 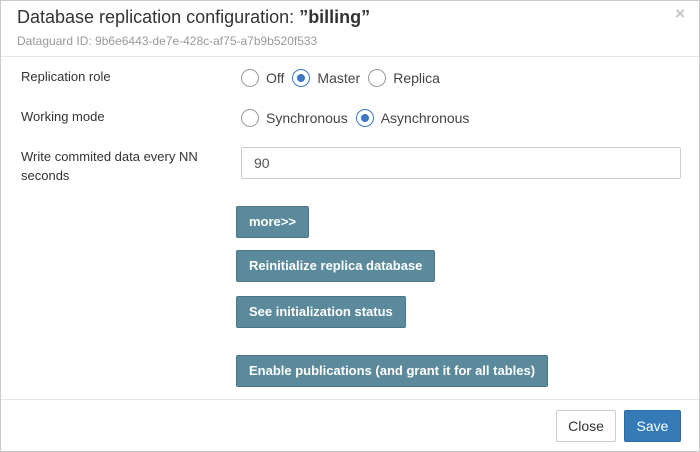 I want to click on replication-role-group: Off Master Replica, so click(x=344, y=78).